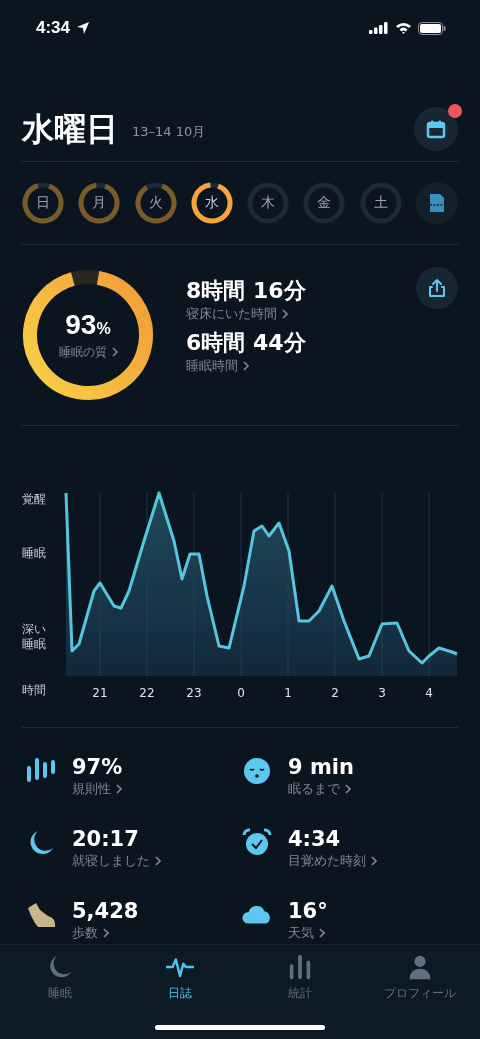 This screenshot has width=480, height=1039. What do you see at coordinates (420, 977) in the screenshot?
I see `tab-item: プロフィール` at bounding box center [420, 977].